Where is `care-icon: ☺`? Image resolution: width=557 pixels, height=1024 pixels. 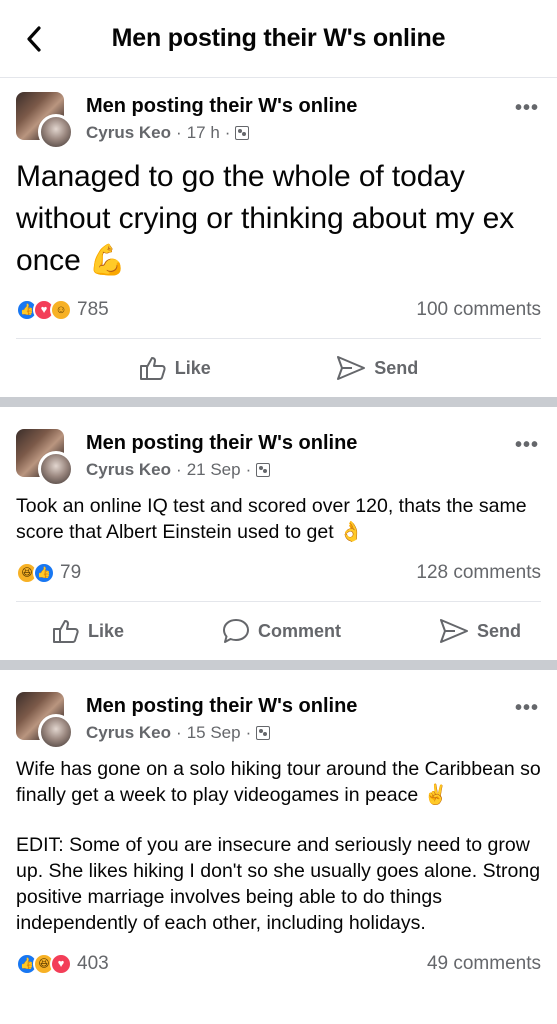 care-icon: ☺ is located at coordinates (61, 310).